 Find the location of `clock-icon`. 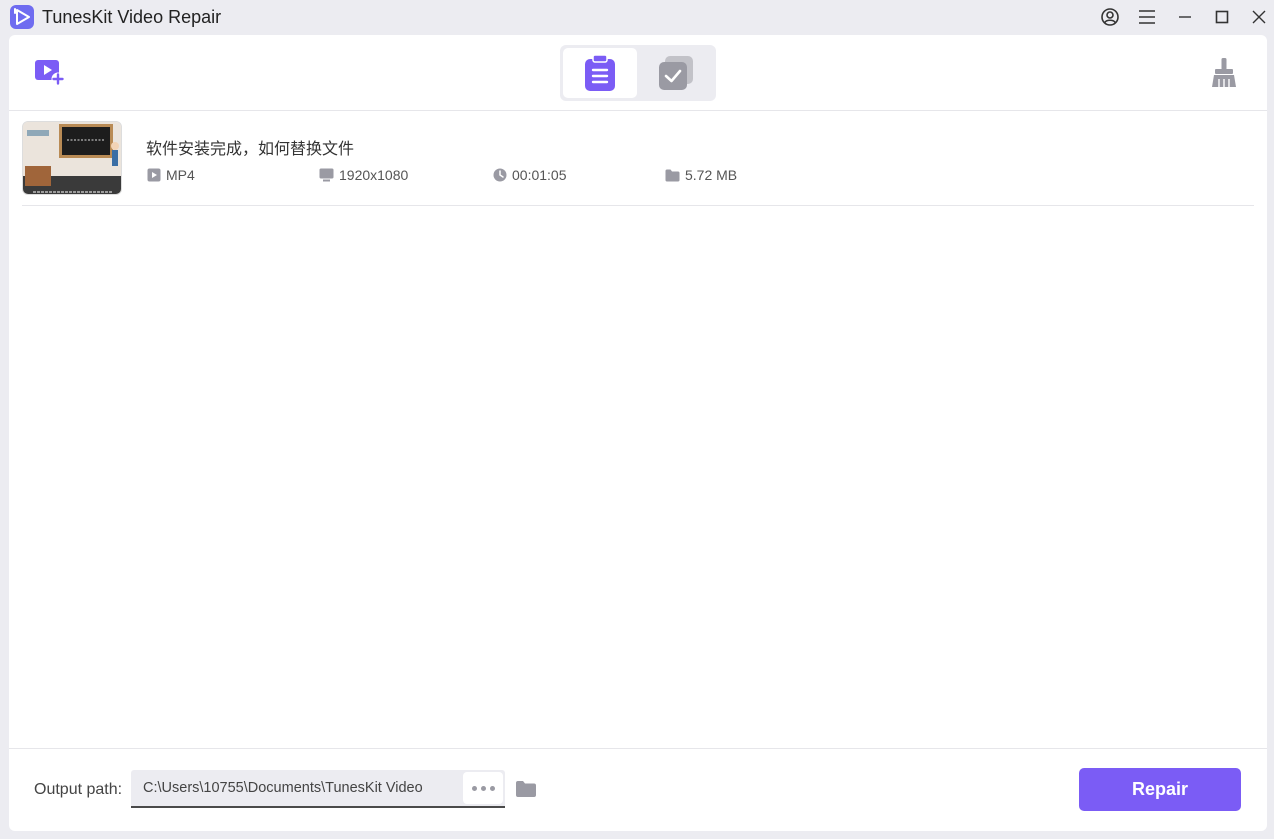

clock-icon is located at coordinates (500, 175).